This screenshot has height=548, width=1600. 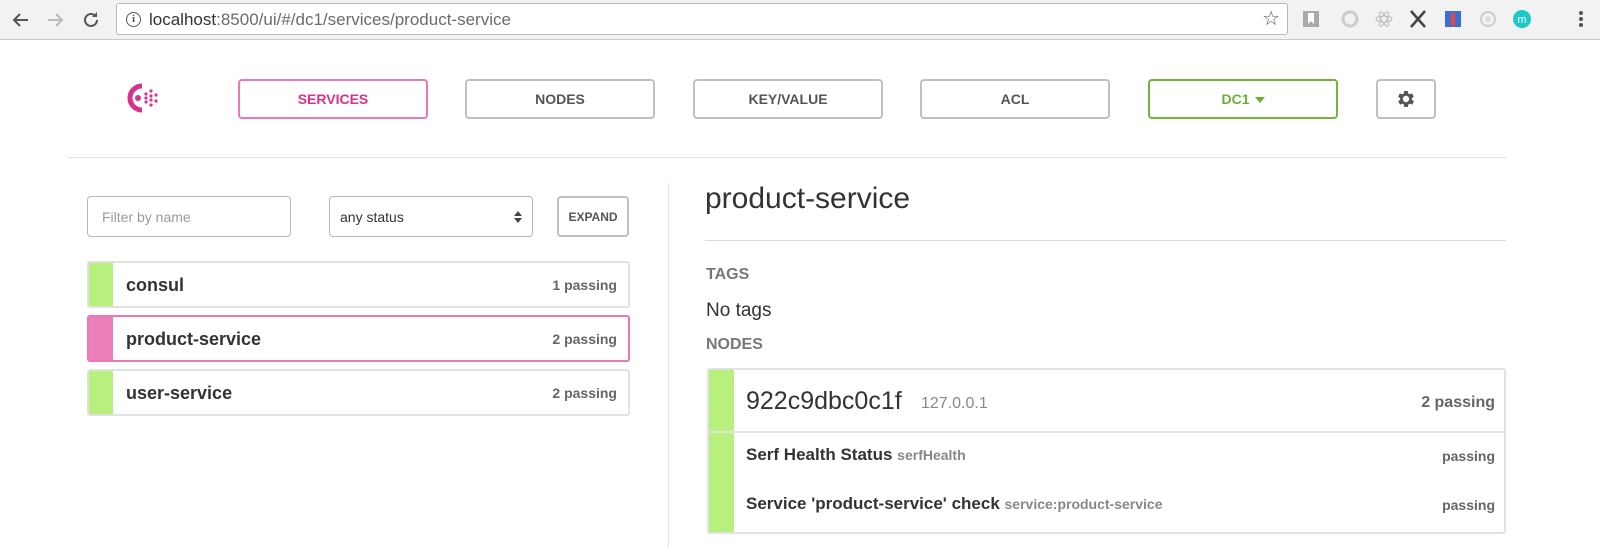 What do you see at coordinates (931, 455) in the screenshot?
I see `check-id: serfHealth` at bounding box center [931, 455].